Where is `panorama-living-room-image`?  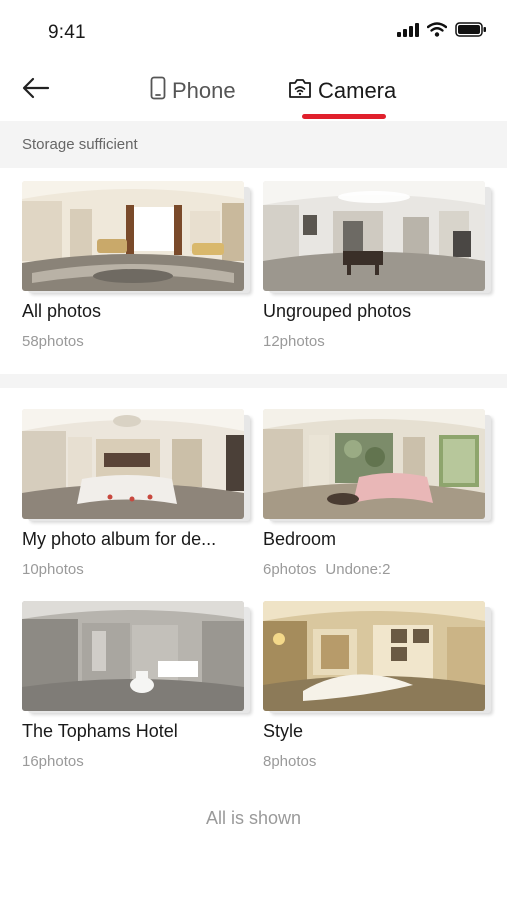 panorama-living-room-image is located at coordinates (133, 236).